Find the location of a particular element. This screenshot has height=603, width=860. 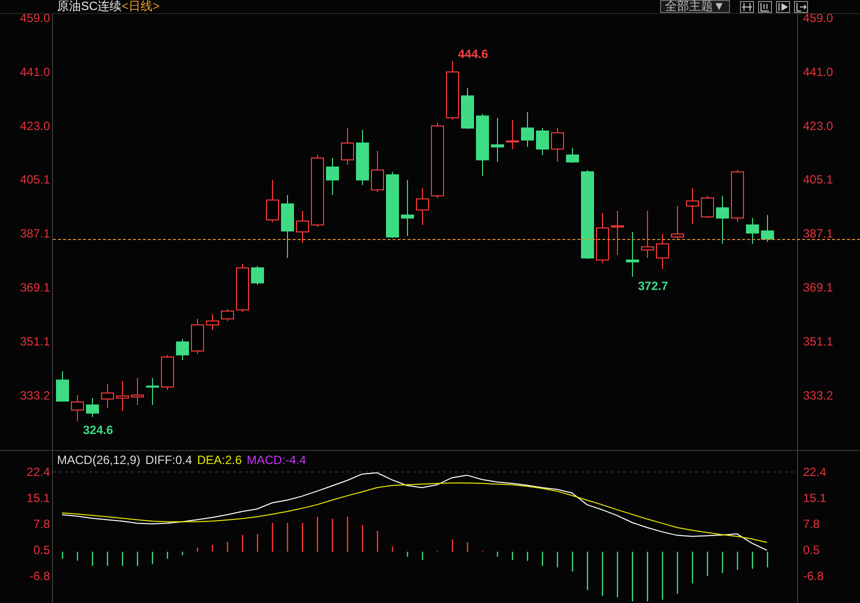

indicator-legend-text: DIFF:0.4 is located at coordinates (168, 460).